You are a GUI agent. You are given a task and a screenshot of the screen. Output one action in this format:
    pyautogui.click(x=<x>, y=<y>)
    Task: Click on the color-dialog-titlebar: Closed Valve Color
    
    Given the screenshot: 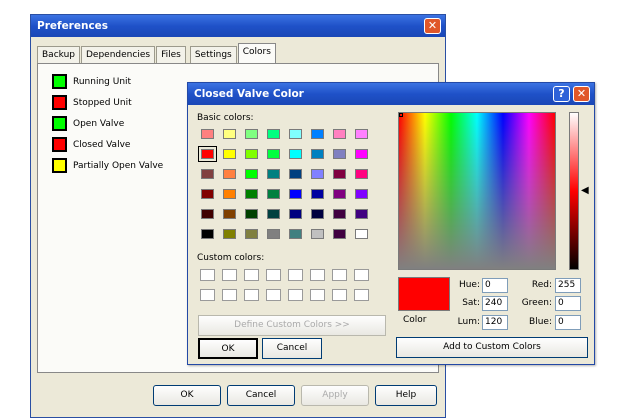 What is the action you would take?
    pyautogui.click(x=391, y=94)
    